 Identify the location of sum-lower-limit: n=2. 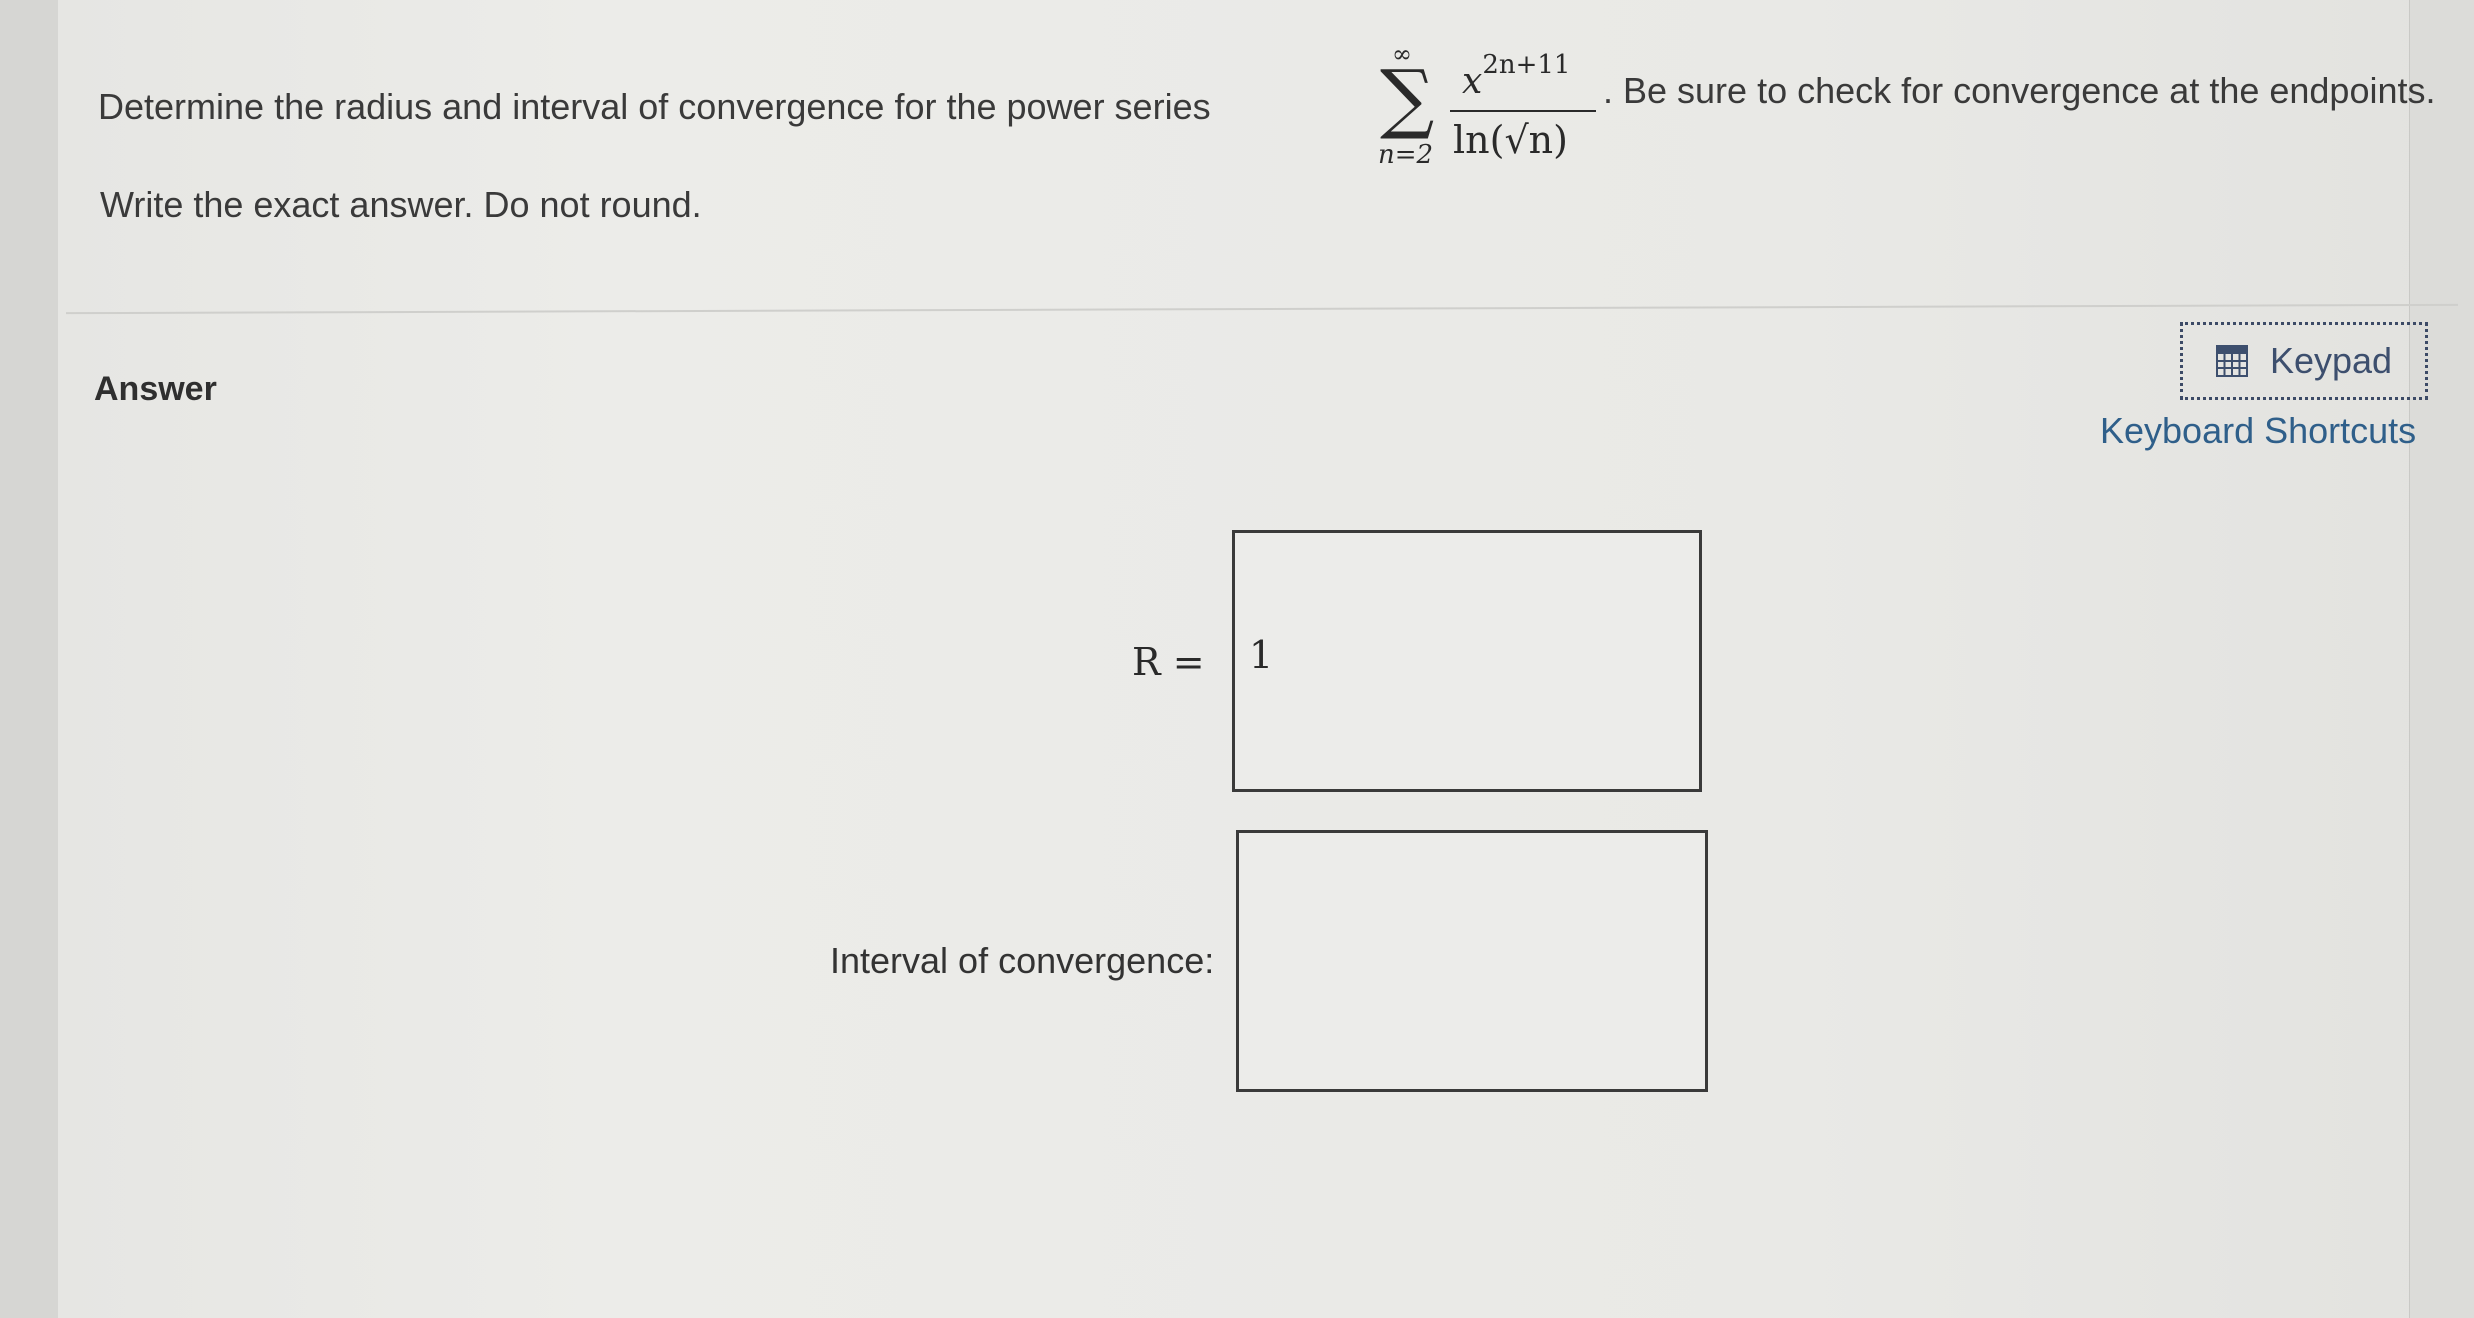
(1406, 155).